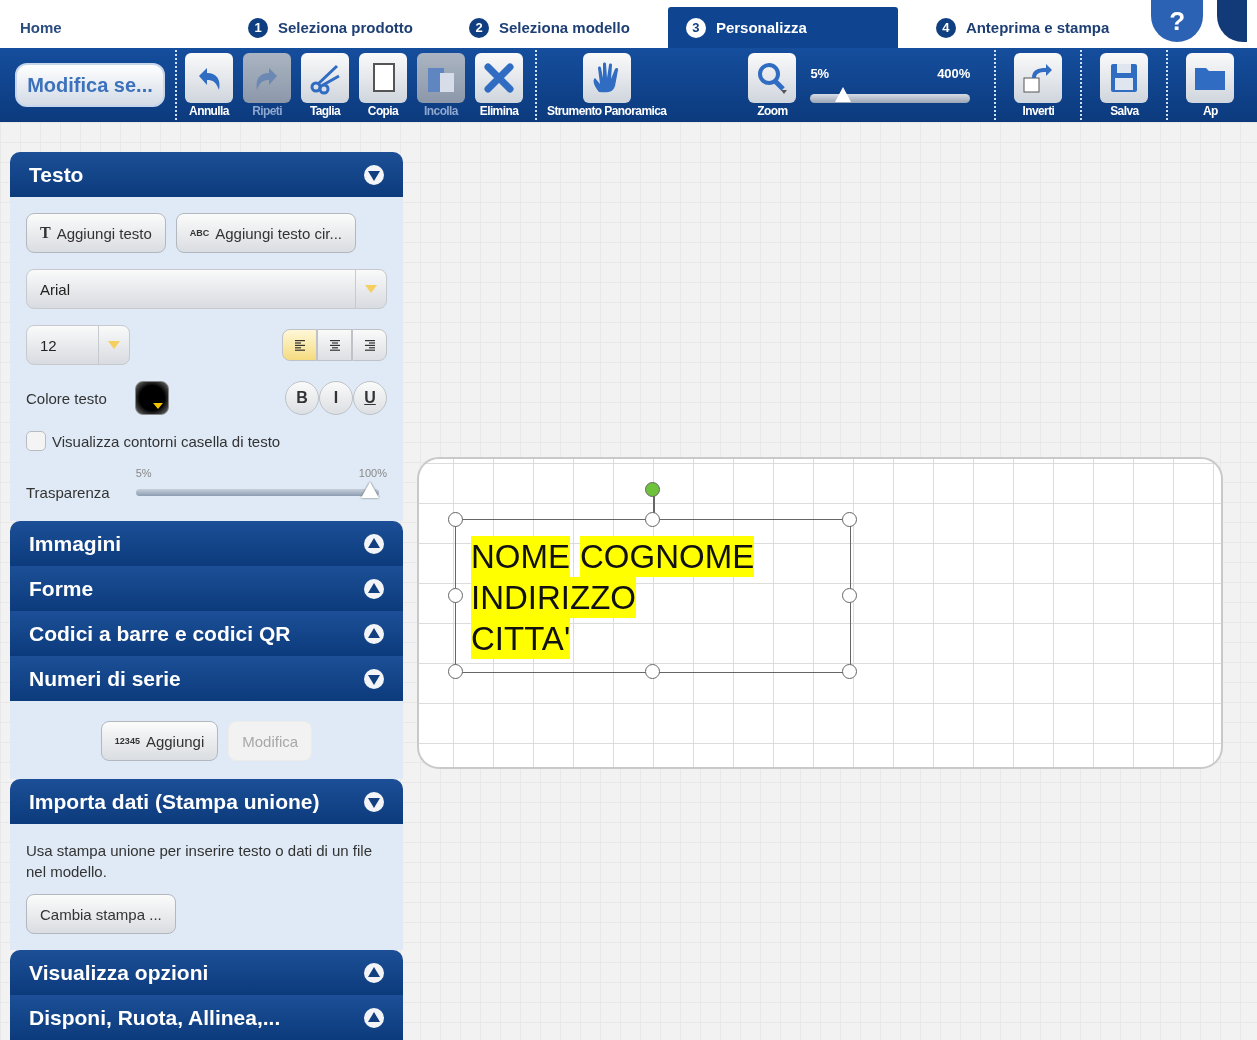  Describe the element at coordinates (1022, 27) in the screenshot. I see `step-tab: 4 Anteprima e stampa` at that location.